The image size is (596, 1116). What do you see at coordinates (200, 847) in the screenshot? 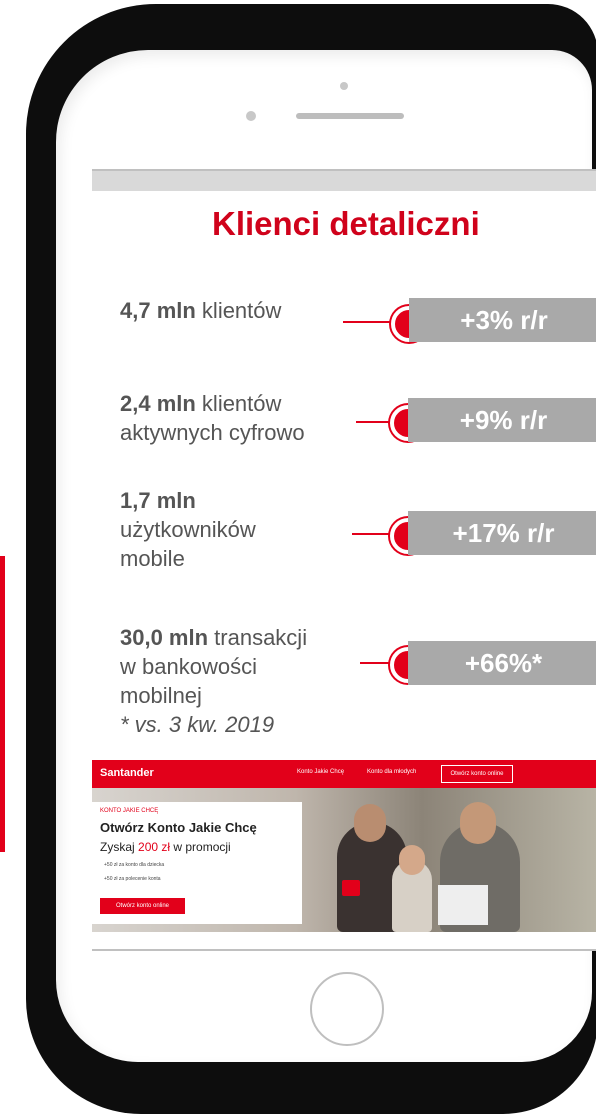
I see `promo-sub-suffix: w promocji` at bounding box center [200, 847].